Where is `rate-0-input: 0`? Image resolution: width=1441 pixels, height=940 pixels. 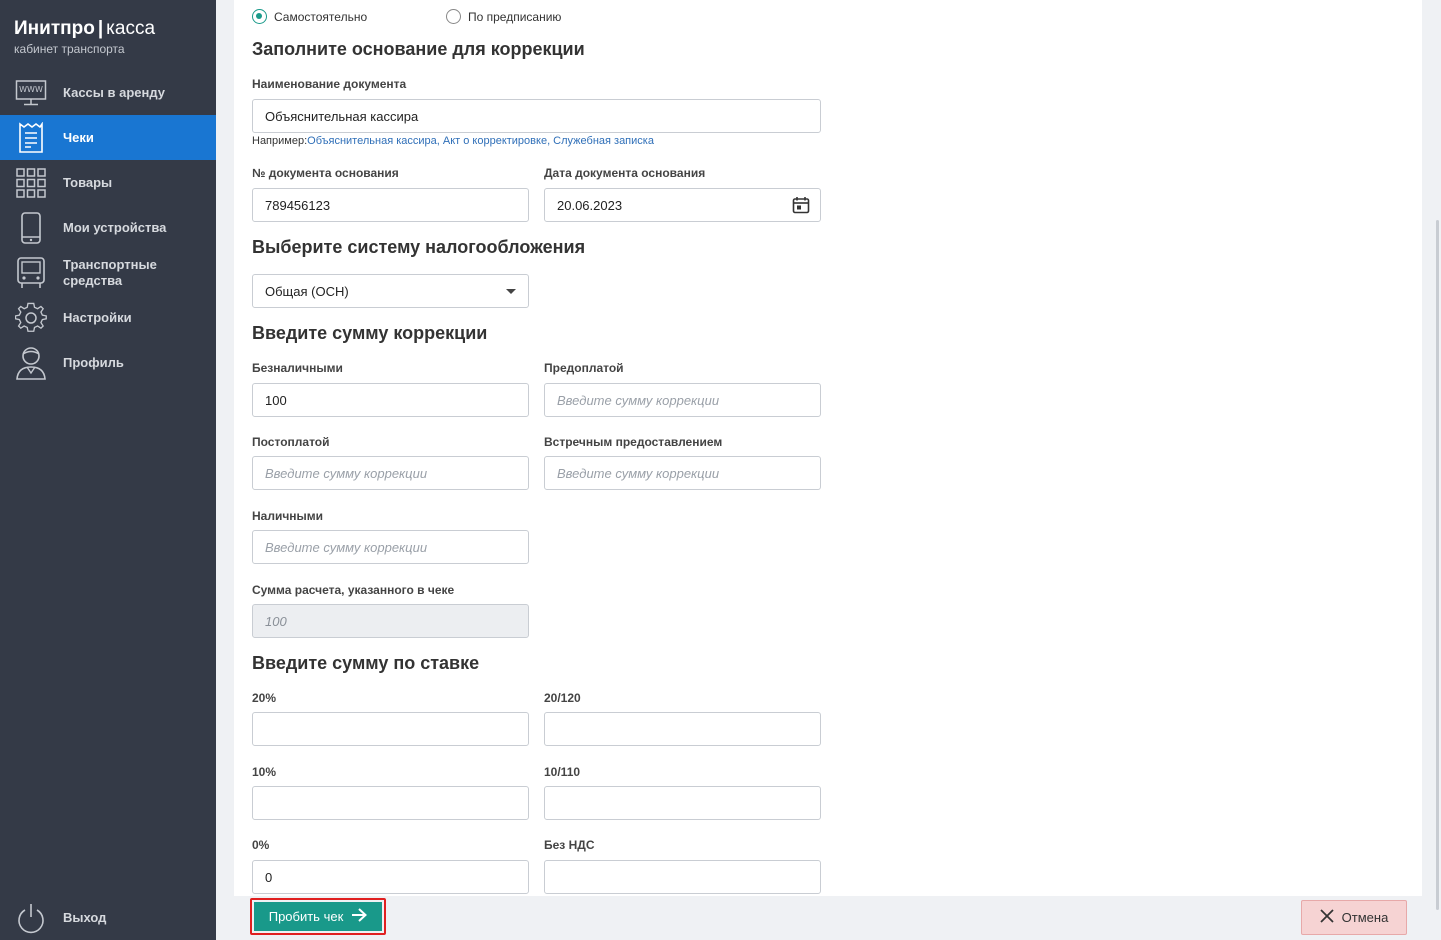 rate-0-input: 0 is located at coordinates (390, 877).